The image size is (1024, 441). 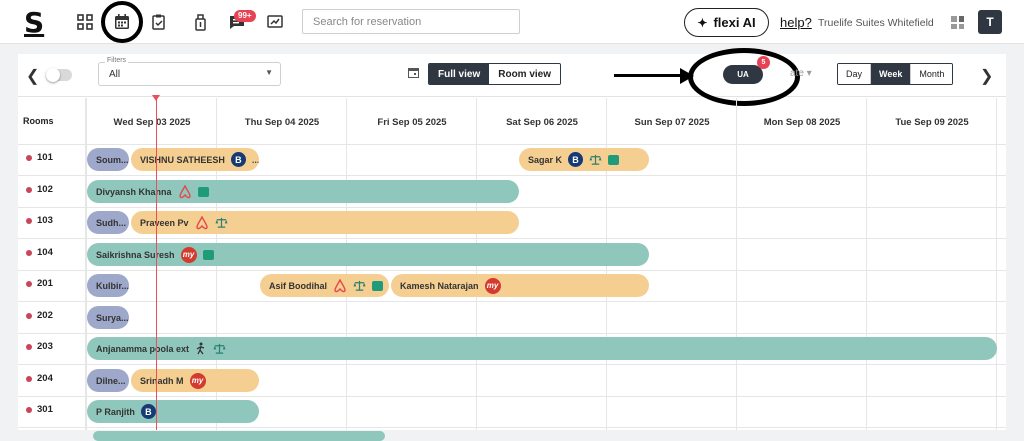 I want to click on reservation-bar: Praveen Pv, so click(x=325, y=222).